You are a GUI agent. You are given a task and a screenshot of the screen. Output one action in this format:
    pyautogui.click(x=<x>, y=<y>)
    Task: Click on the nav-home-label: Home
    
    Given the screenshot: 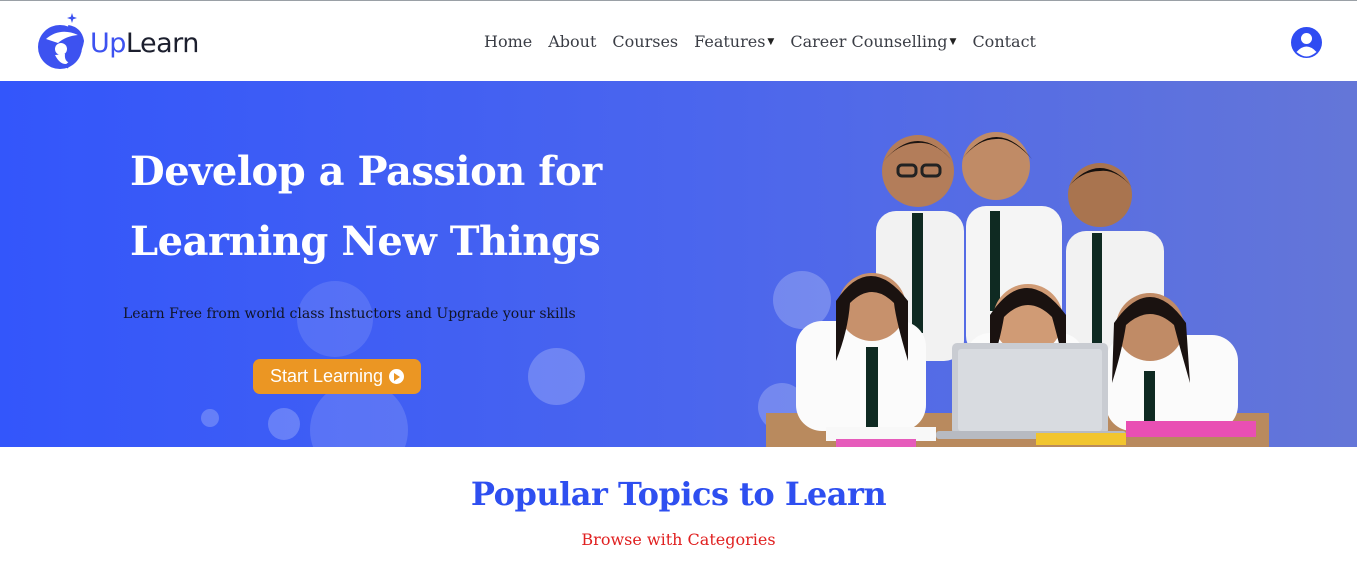 What is the action you would take?
    pyautogui.click(x=508, y=41)
    